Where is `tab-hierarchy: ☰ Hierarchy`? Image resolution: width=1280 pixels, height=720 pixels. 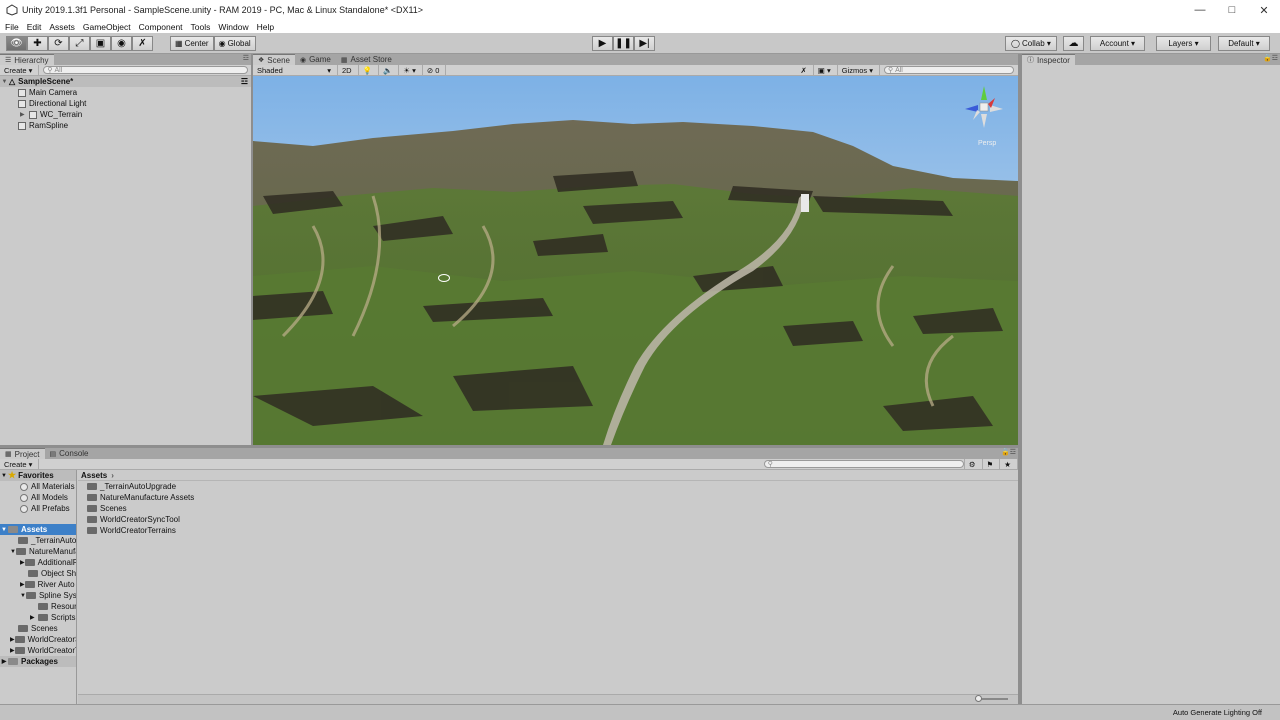
tab-hierarchy: ☰ Hierarchy is located at coordinates (27, 59).